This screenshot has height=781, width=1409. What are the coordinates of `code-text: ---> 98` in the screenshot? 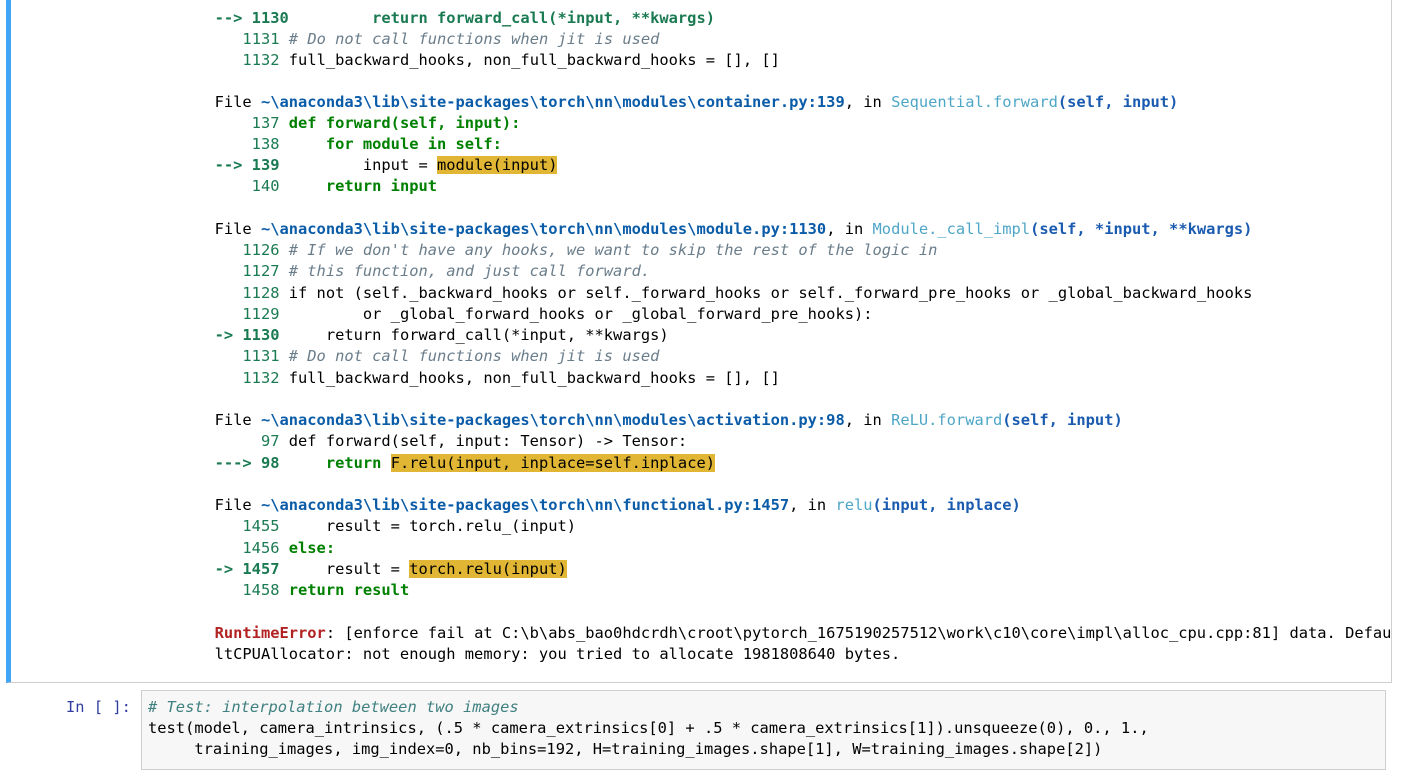 It's located at (251, 463).